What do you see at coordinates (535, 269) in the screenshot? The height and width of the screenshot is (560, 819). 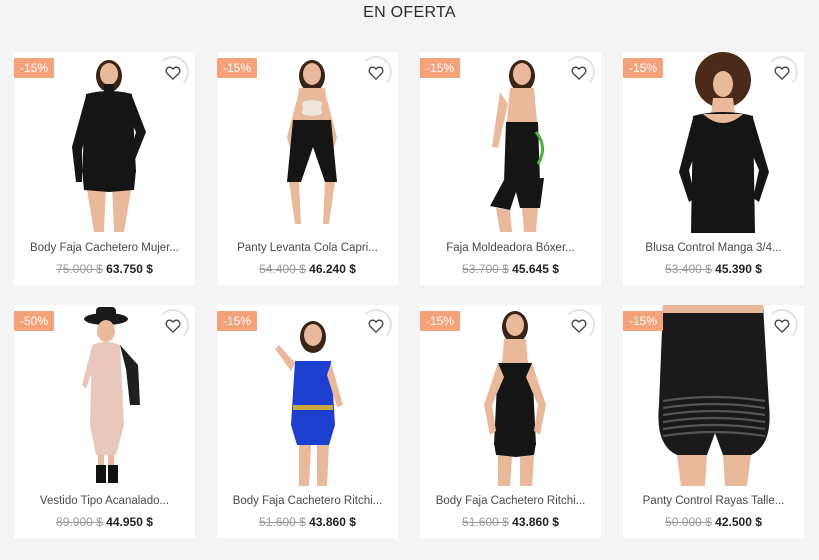 I see `sale-price: 45.645 $` at bounding box center [535, 269].